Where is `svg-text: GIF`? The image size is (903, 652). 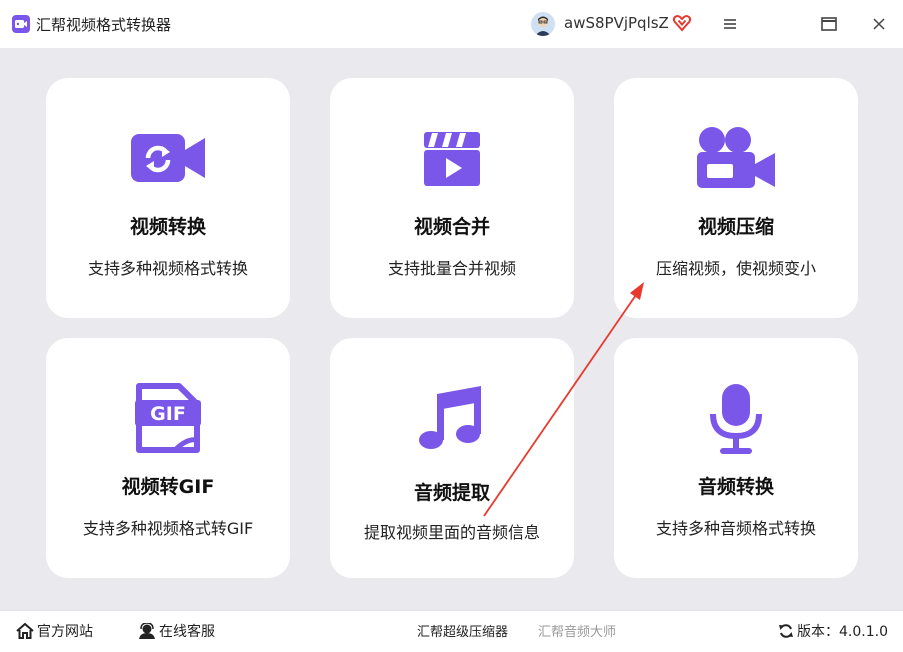 svg-text: GIF is located at coordinates (168, 414).